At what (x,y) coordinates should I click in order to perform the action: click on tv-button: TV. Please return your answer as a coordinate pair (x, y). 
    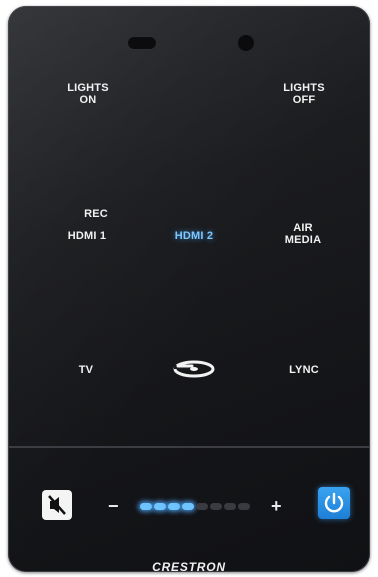
    Looking at the image, I should click on (86, 370).